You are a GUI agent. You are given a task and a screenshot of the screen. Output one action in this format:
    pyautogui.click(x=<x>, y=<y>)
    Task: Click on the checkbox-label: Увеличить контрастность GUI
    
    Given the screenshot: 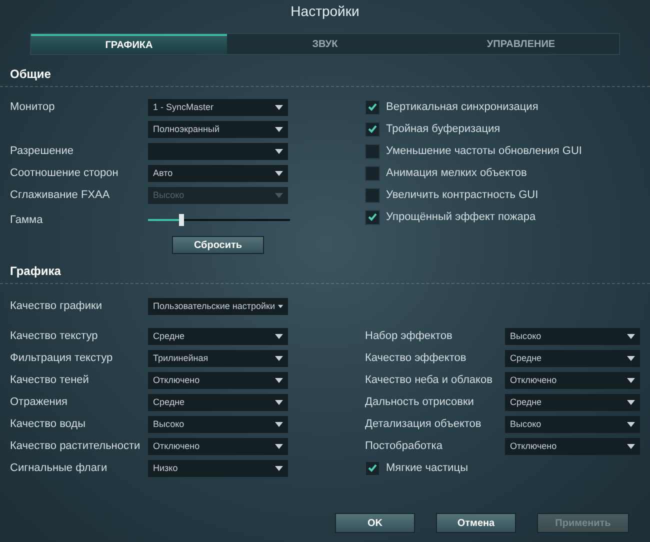 What is the action you would take?
    pyautogui.click(x=462, y=195)
    